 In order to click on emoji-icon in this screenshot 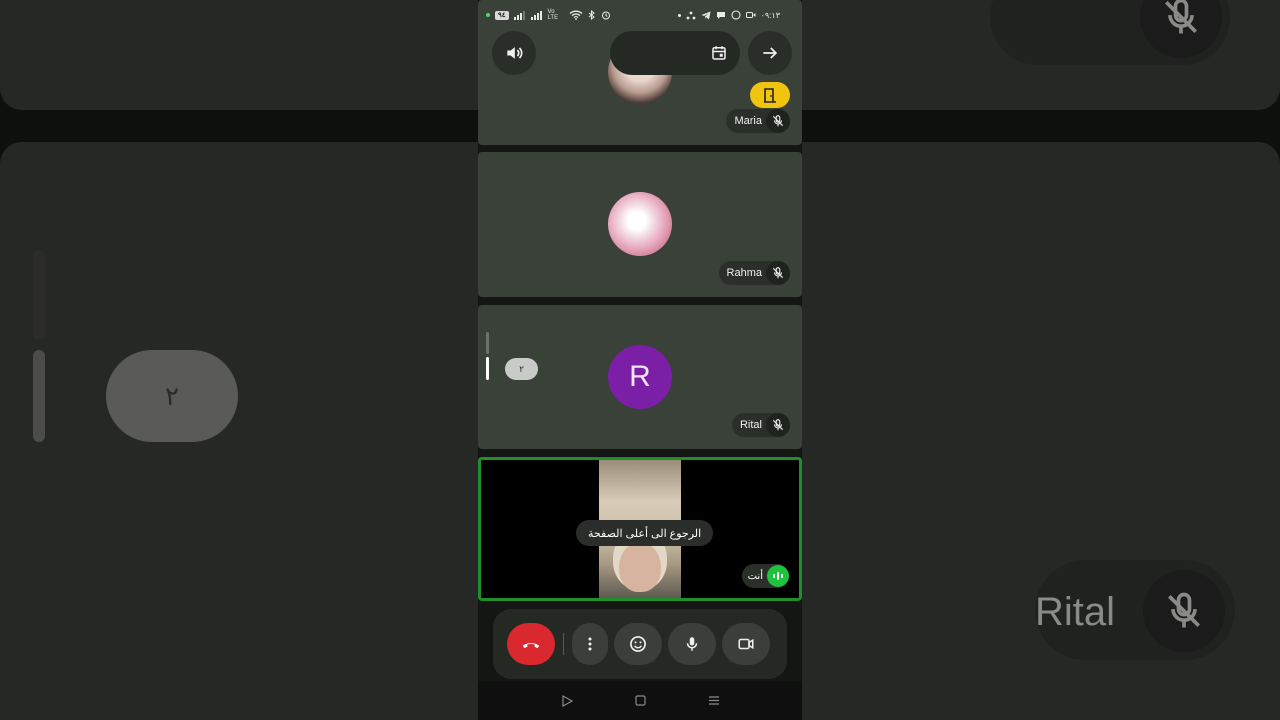, I will do `click(638, 644)`.